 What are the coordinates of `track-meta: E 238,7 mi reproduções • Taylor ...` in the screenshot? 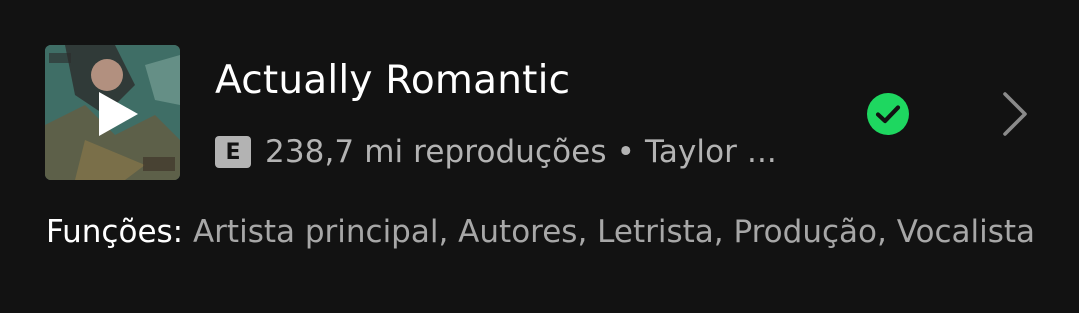 It's located at (496, 152).